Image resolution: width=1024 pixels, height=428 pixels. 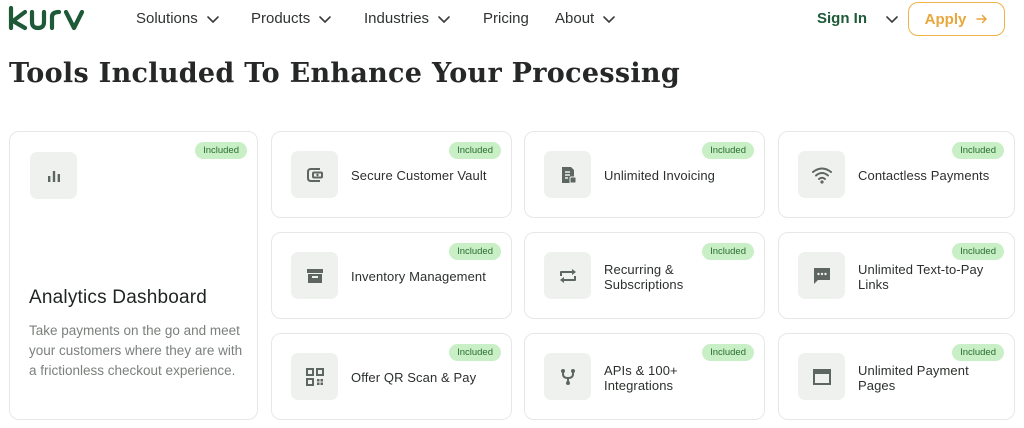 What do you see at coordinates (418, 276) in the screenshot?
I see `feature-label: Inventory Management` at bounding box center [418, 276].